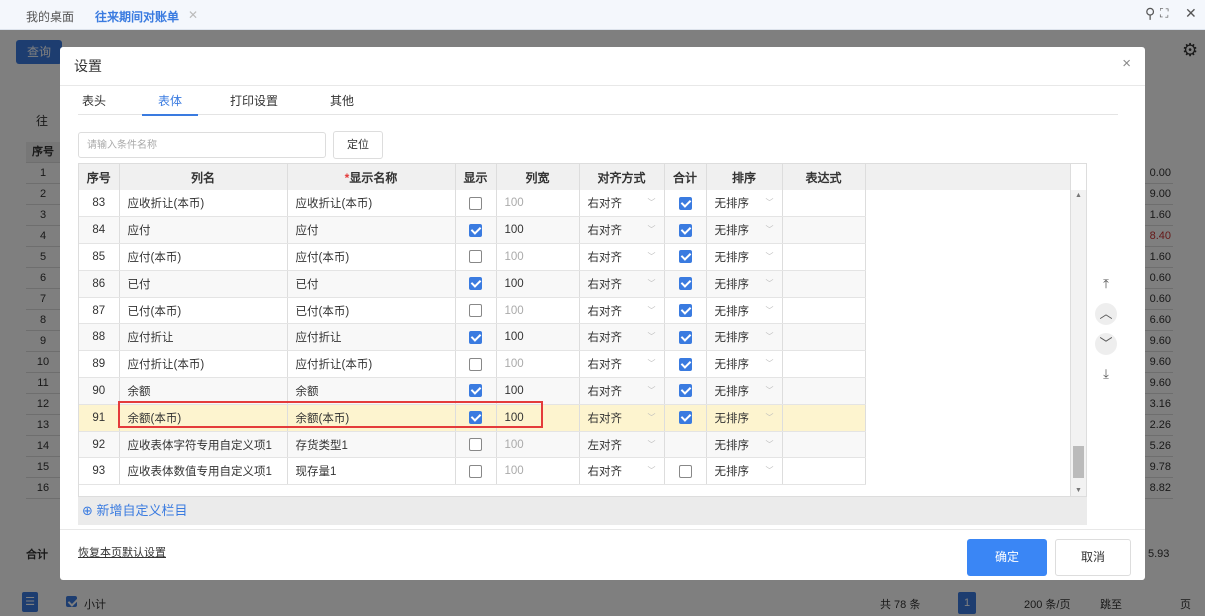  Describe the element at coordinates (574, 445) in the screenshot. I see `table-row: 92 应收表体字符专用自定义项1 存货类型1 100 左对齐 ﹀ 无排序 ﹀` at that location.